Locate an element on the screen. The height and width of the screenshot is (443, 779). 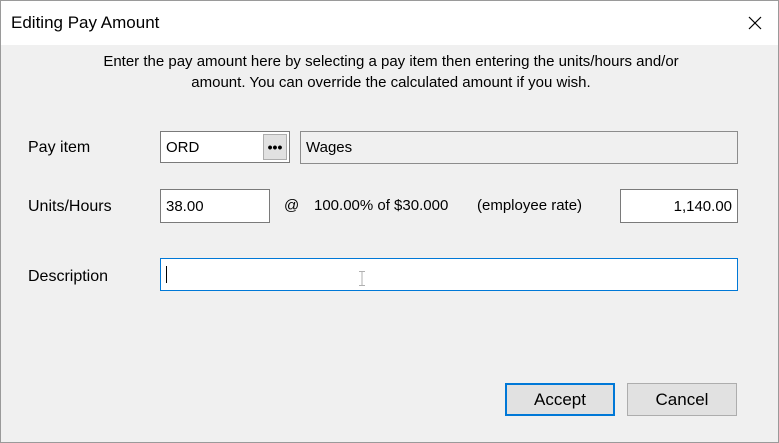
close-icon is located at coordinates (755, 23).